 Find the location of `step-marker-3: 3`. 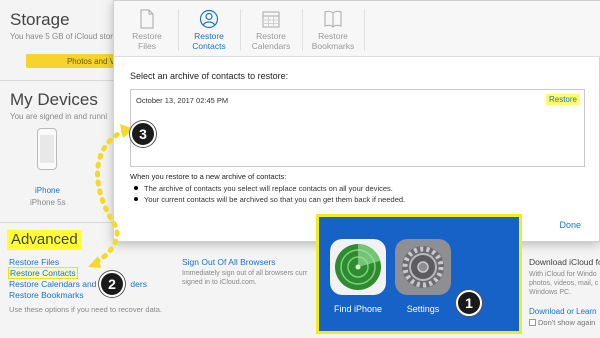

step-marker-3: 3 is located at coordinates (143, 134).